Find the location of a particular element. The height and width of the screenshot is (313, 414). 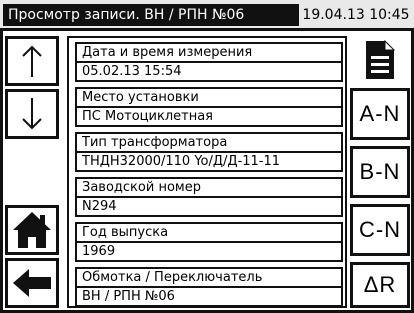

field-value: ТНДН32000/110 Yo/Д/Д-11-11 is located at coordinates (209, 161).